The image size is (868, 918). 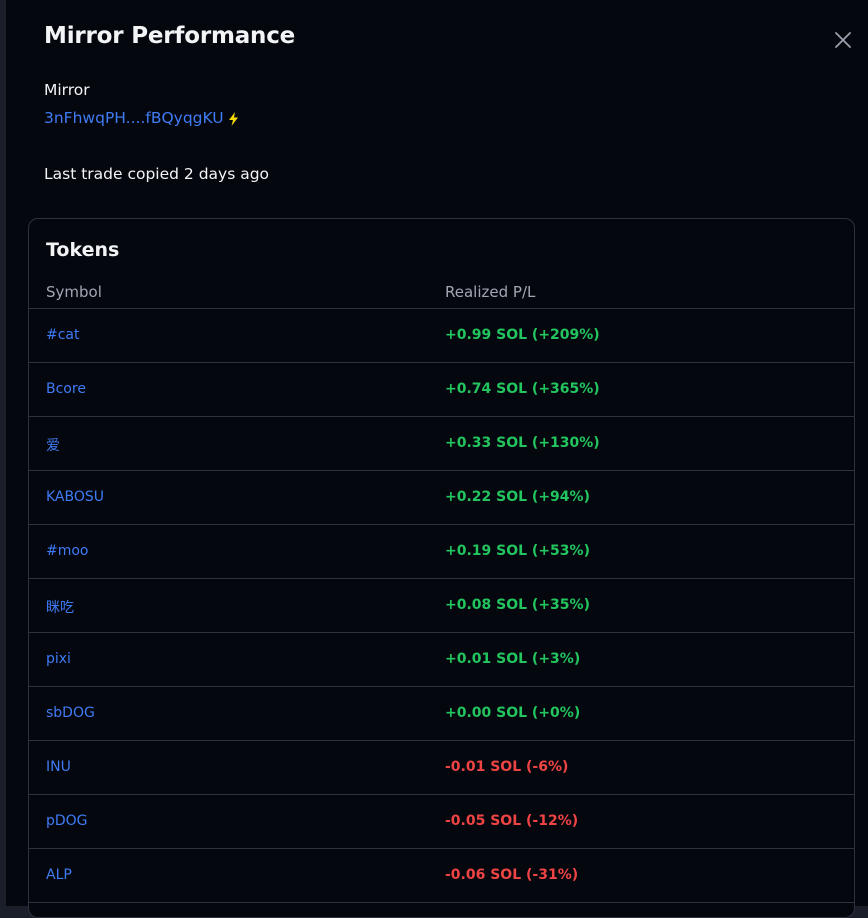 I want to click on realized-pl-value: +0.01 SOL (+3%), so click(x=513, y=659).